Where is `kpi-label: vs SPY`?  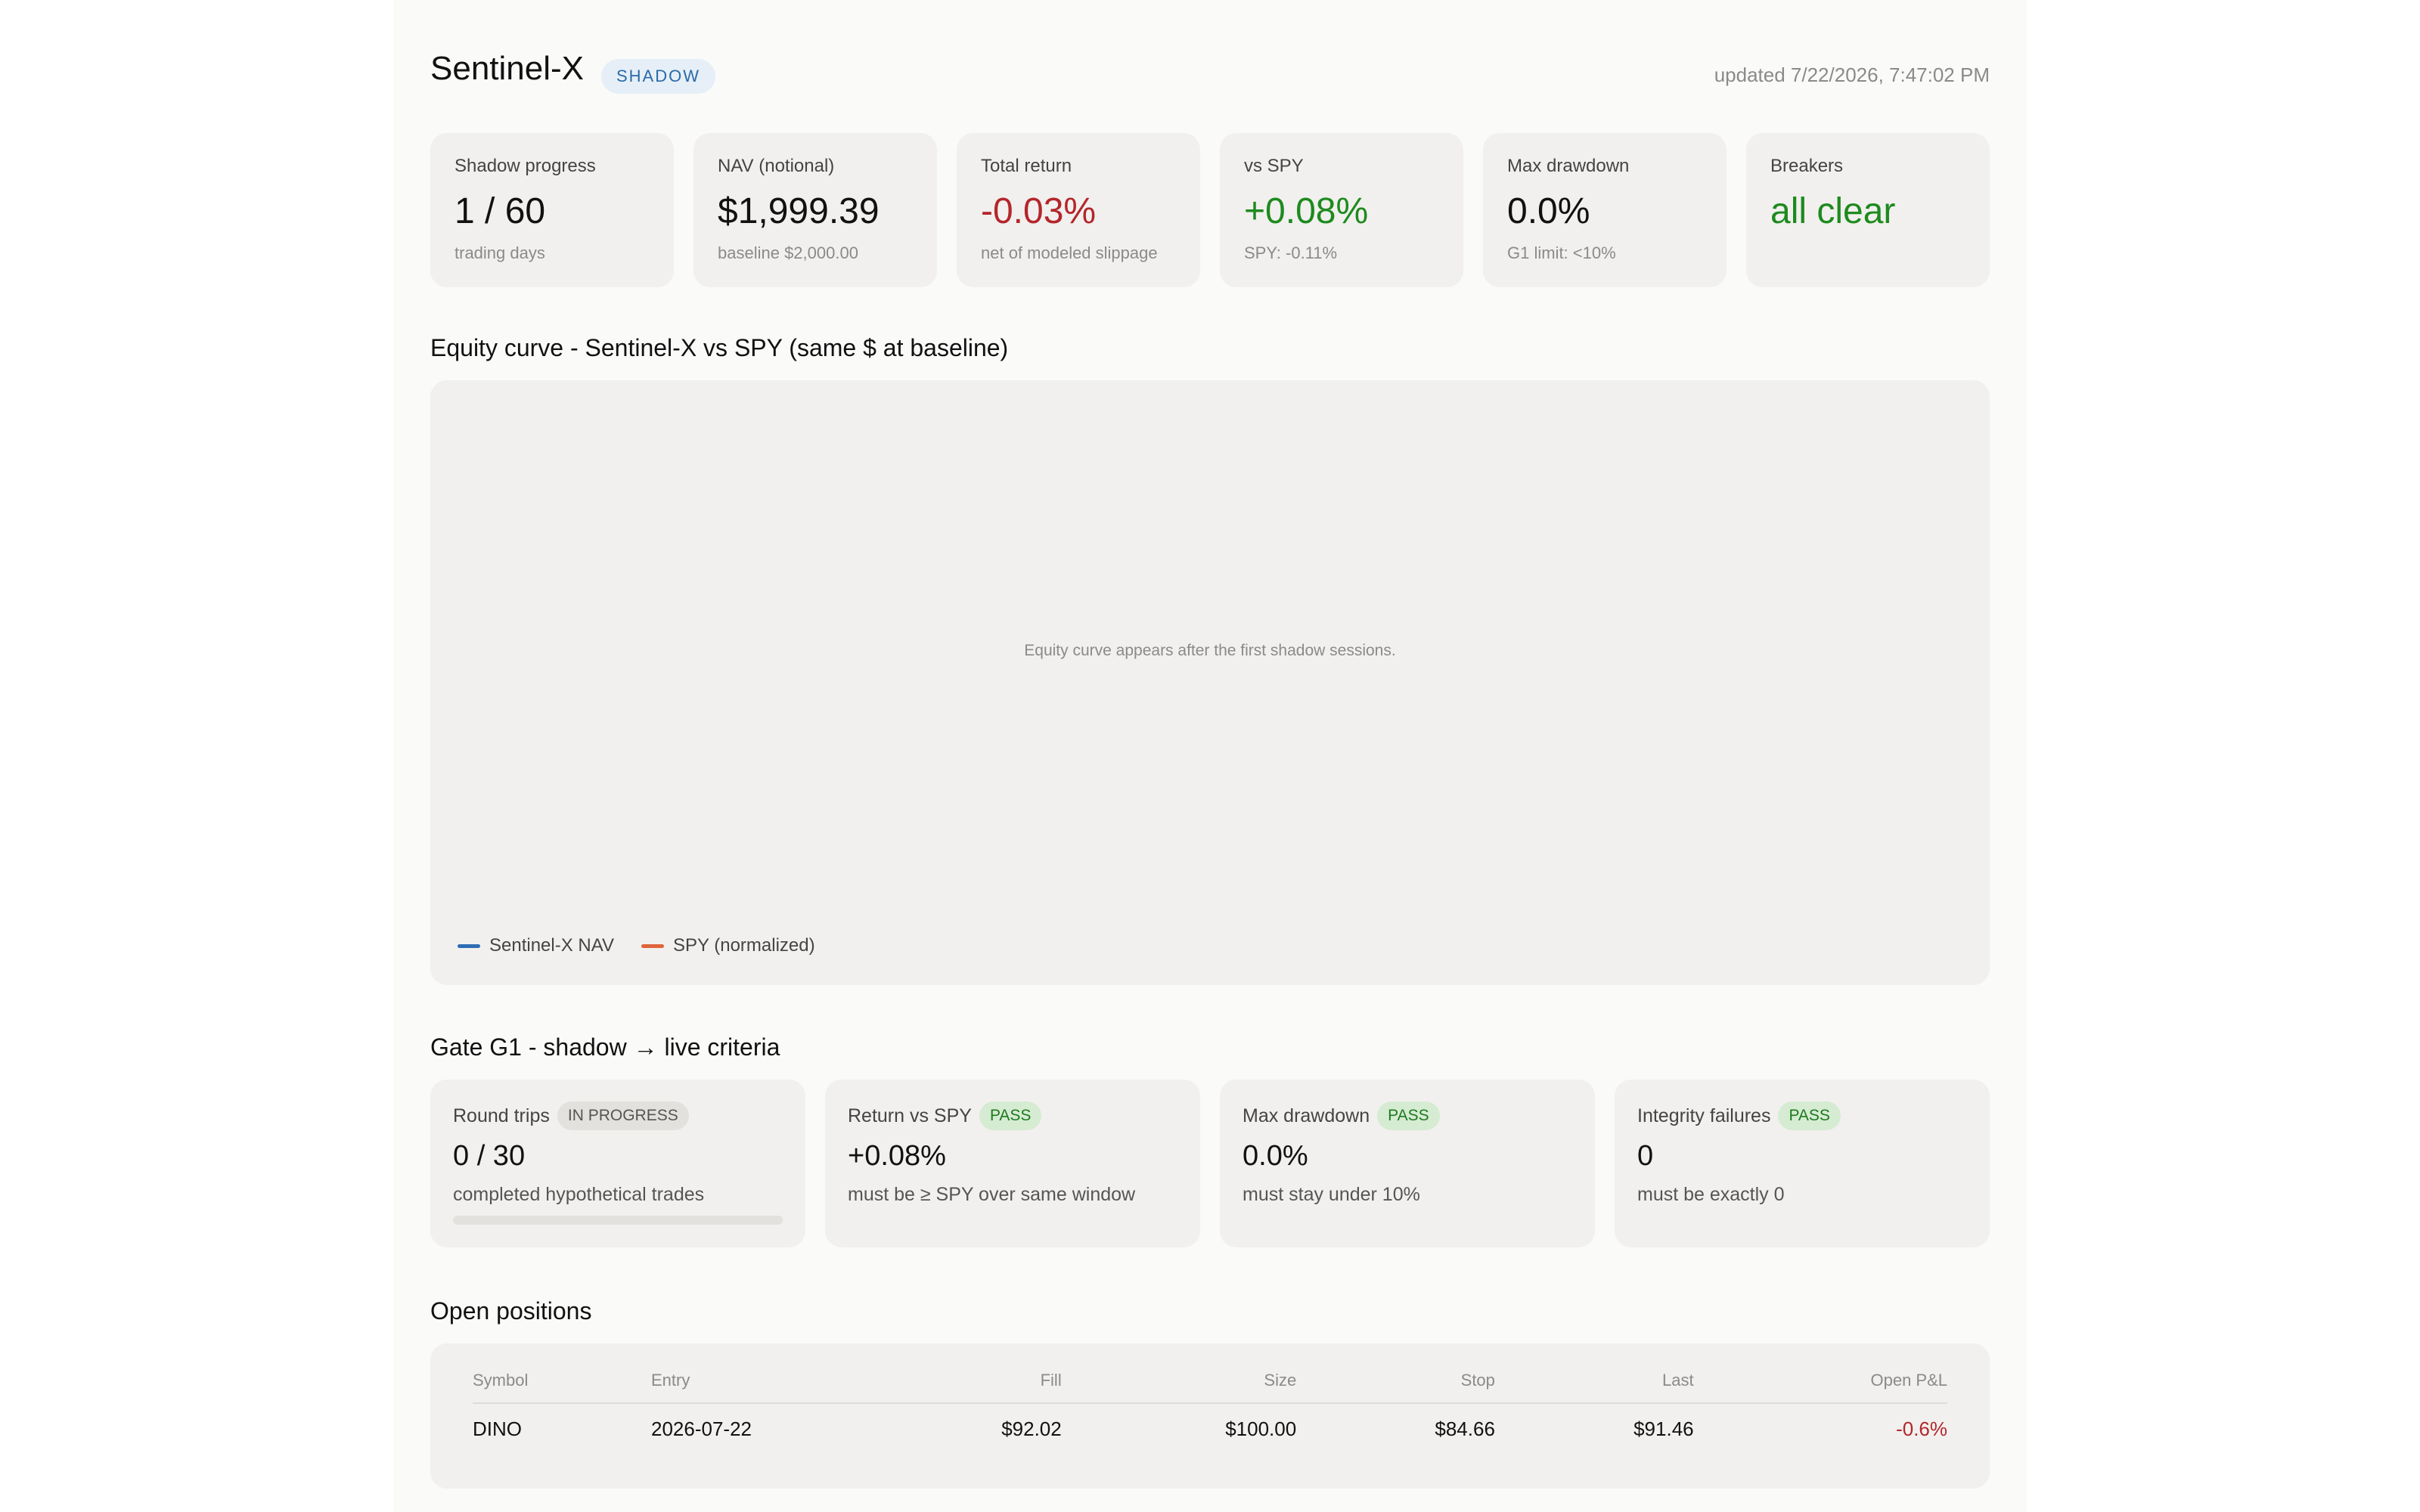
kpi-label: vs SPY is located at coordinates (1274, 166).